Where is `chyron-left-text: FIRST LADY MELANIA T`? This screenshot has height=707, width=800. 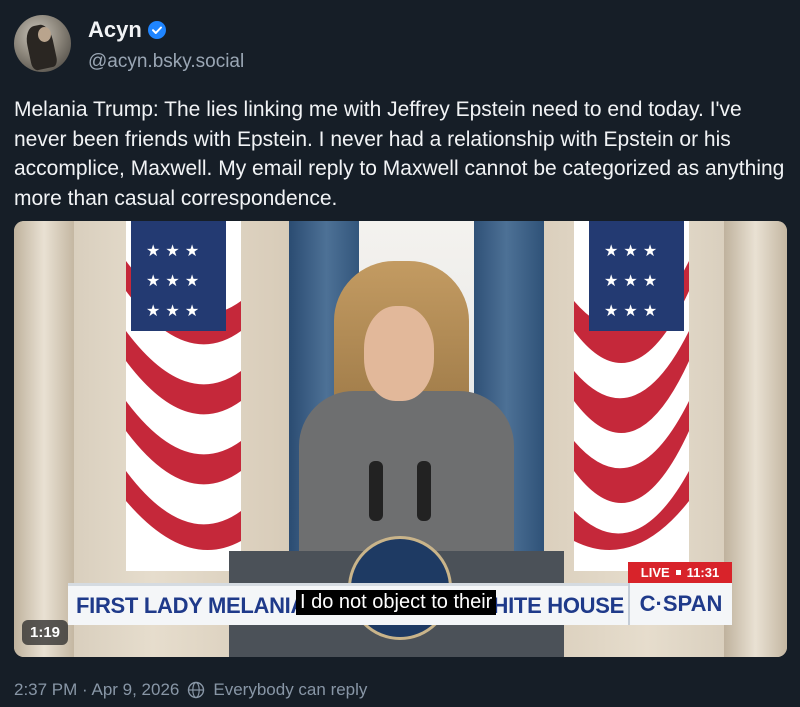 chyron-left-text: FIRST LADY MELANIA T is located at coordinates (200, 605).